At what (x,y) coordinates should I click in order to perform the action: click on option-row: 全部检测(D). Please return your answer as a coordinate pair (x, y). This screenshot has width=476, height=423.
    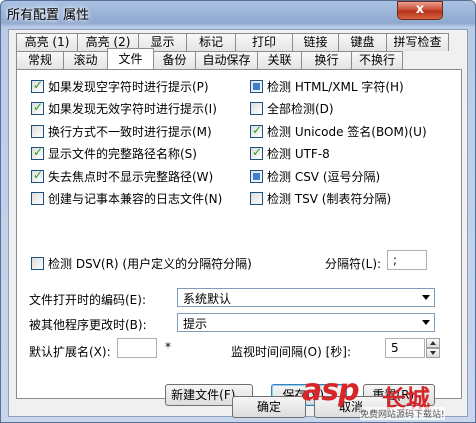
    Looking at the image, I should click on (292, 109).